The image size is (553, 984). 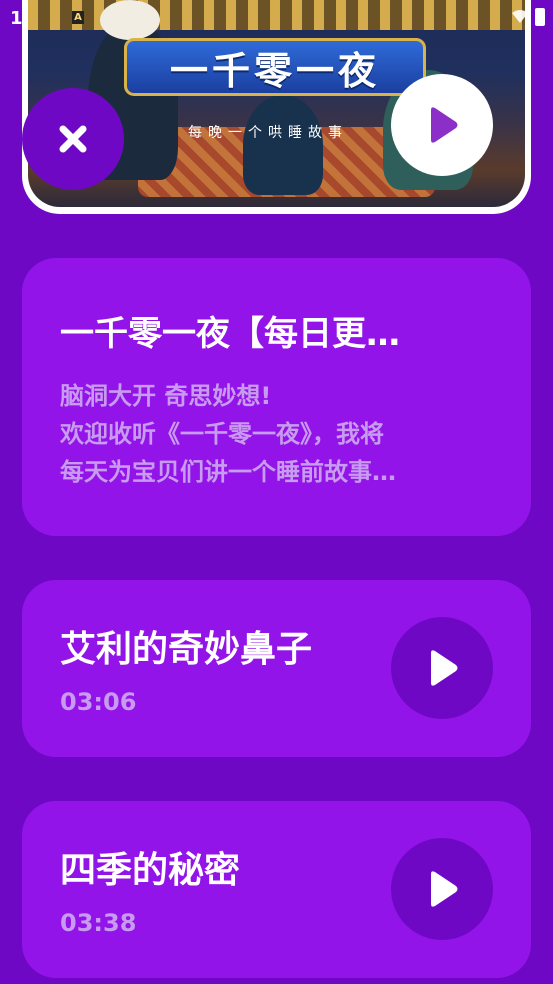 What do you see at coordinates (150, 870) in the screenshot?
I see `story-title: 四季的秘密` at bounding box center [150, 870].